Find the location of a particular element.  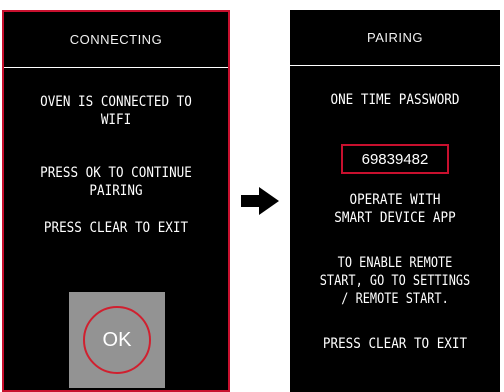

app-instruction-line-1: OPERATE WITH is located at coordinates (395, 200).